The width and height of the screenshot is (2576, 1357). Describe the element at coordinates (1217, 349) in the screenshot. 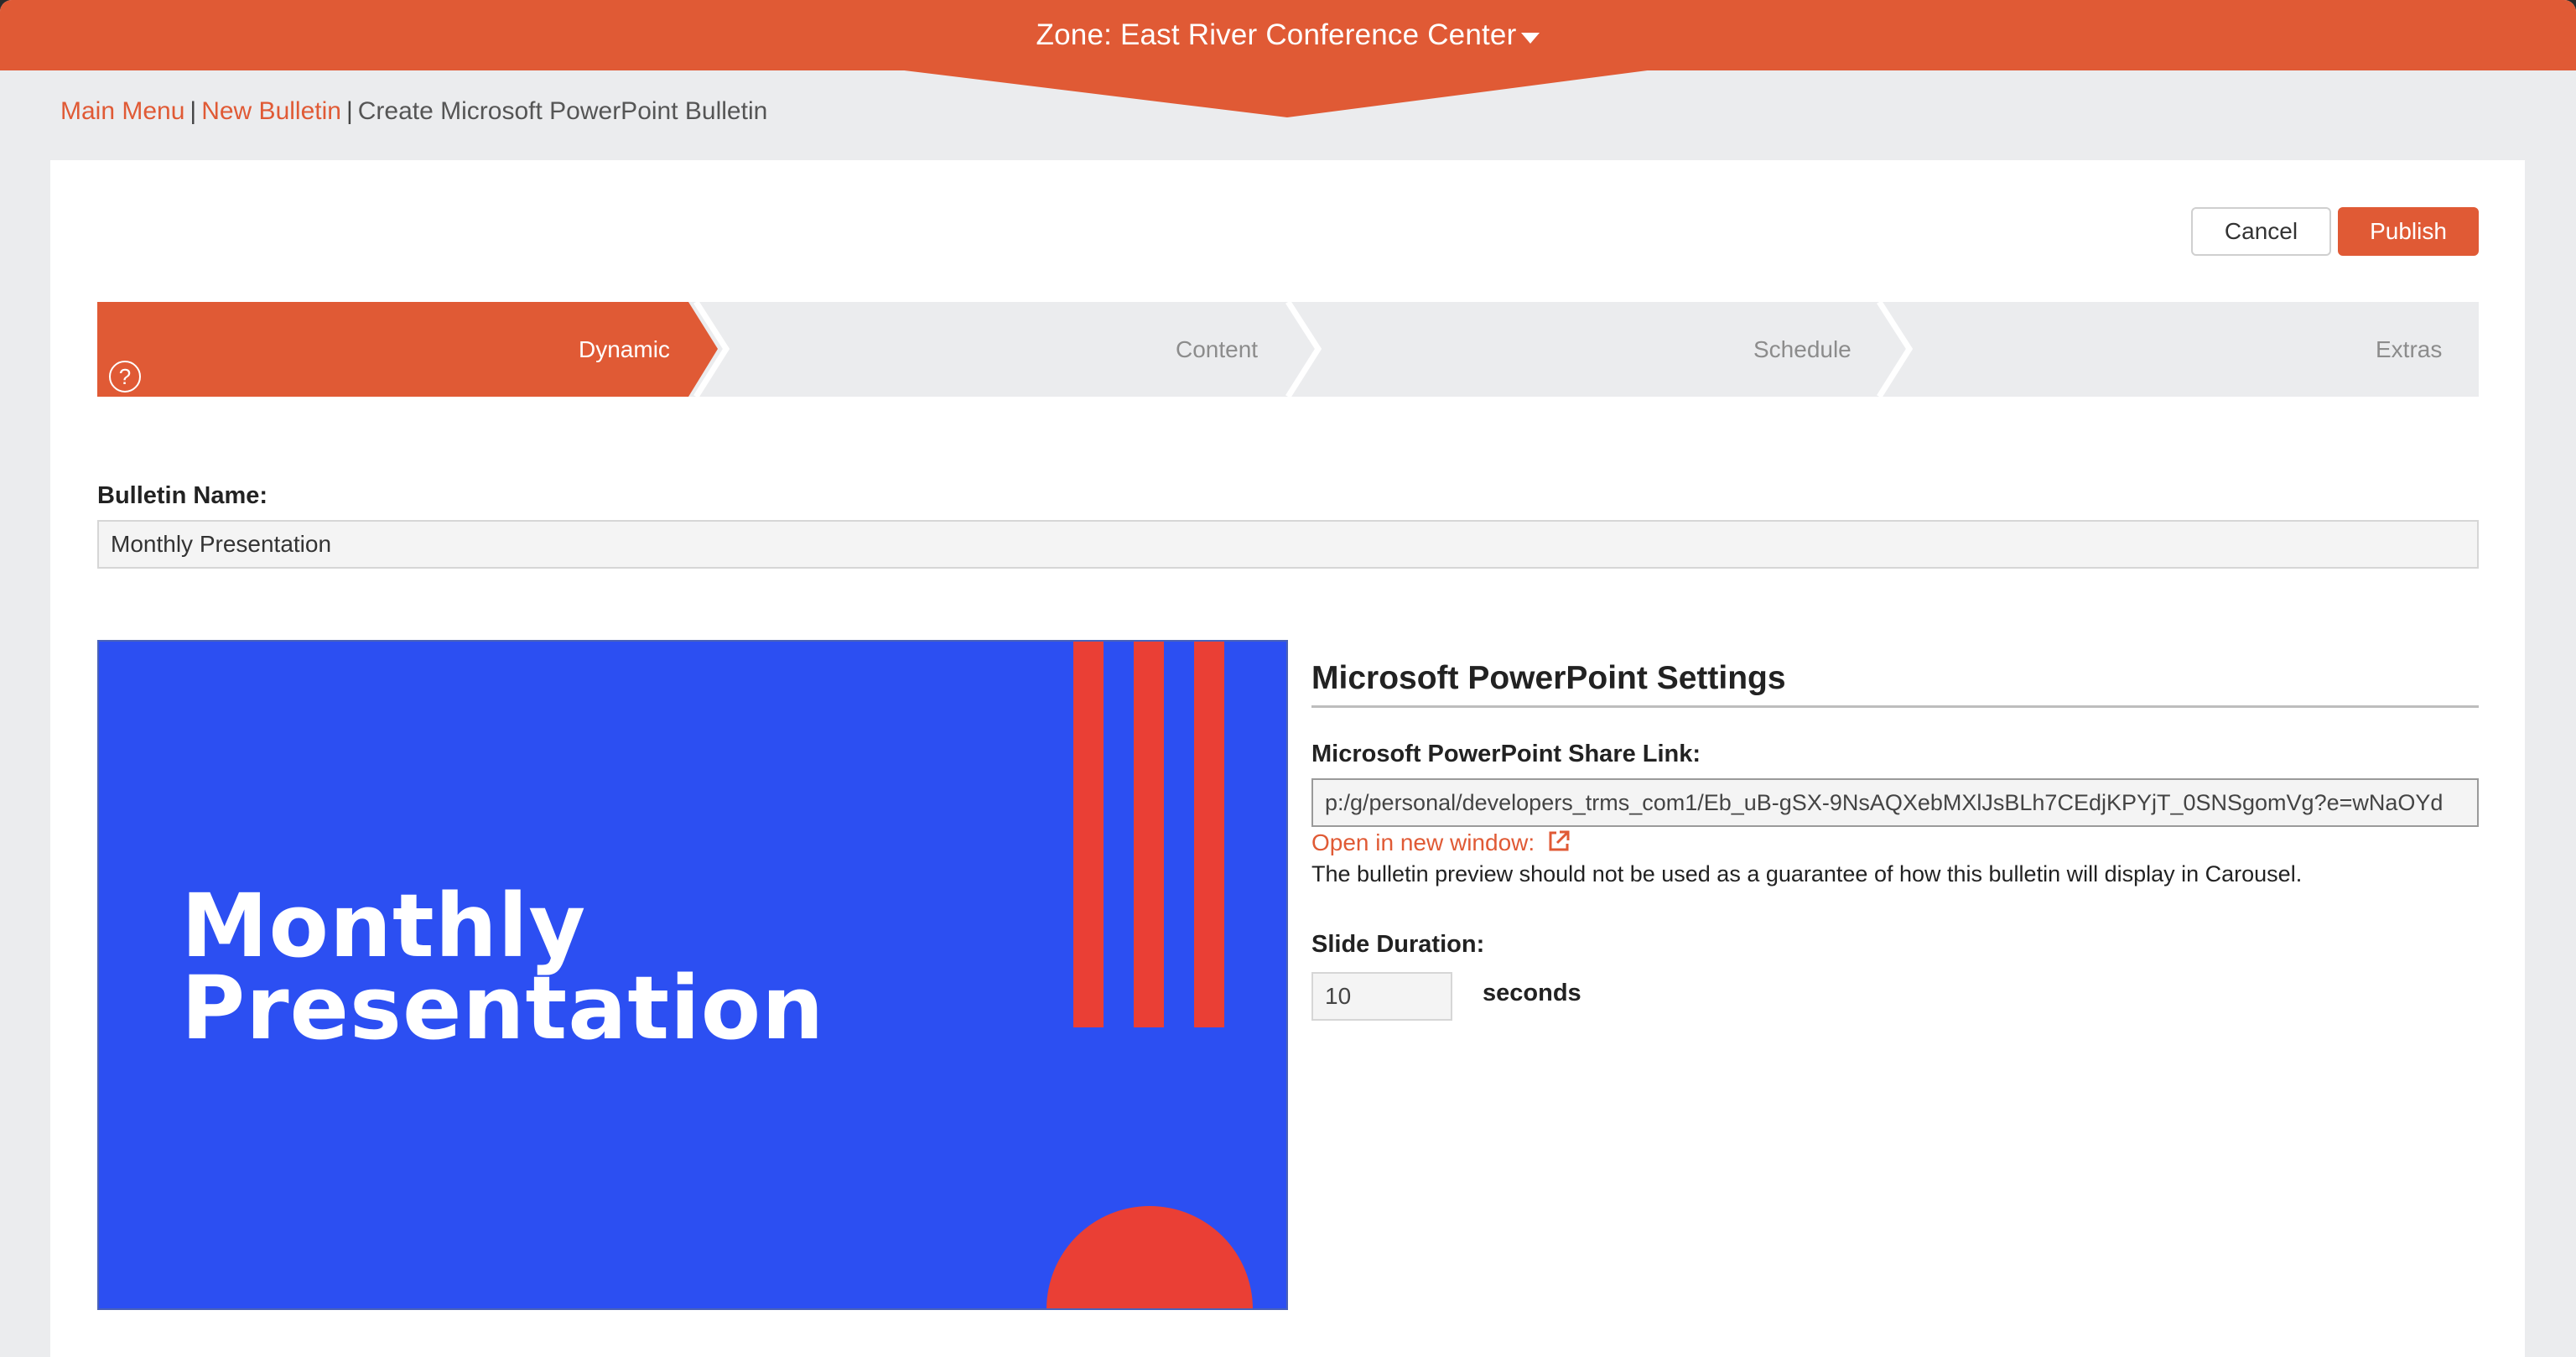

I see `step-content: Content` at that location.